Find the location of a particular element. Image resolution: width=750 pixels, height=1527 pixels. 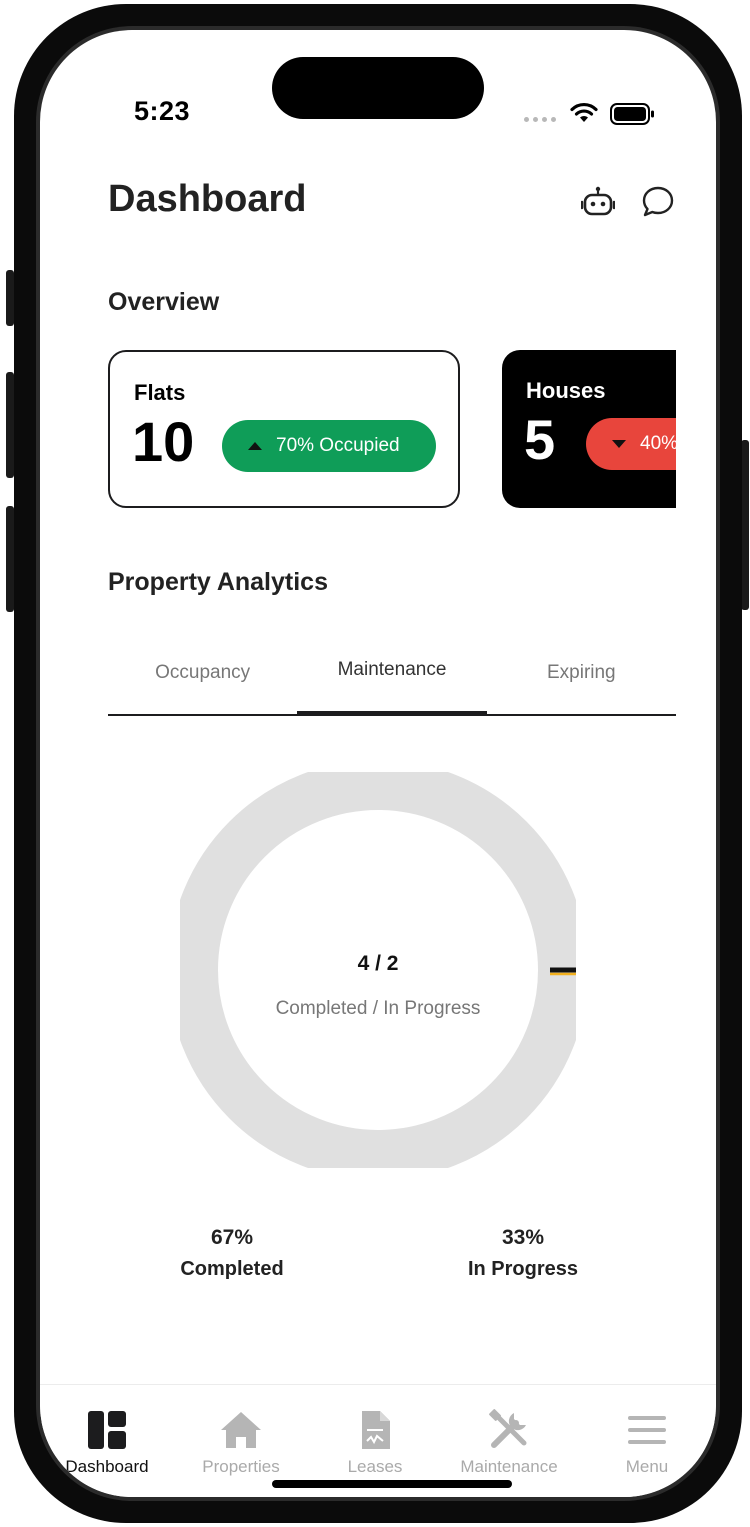

analytics-title: Property Analytics is located at coordinates (218, 582).